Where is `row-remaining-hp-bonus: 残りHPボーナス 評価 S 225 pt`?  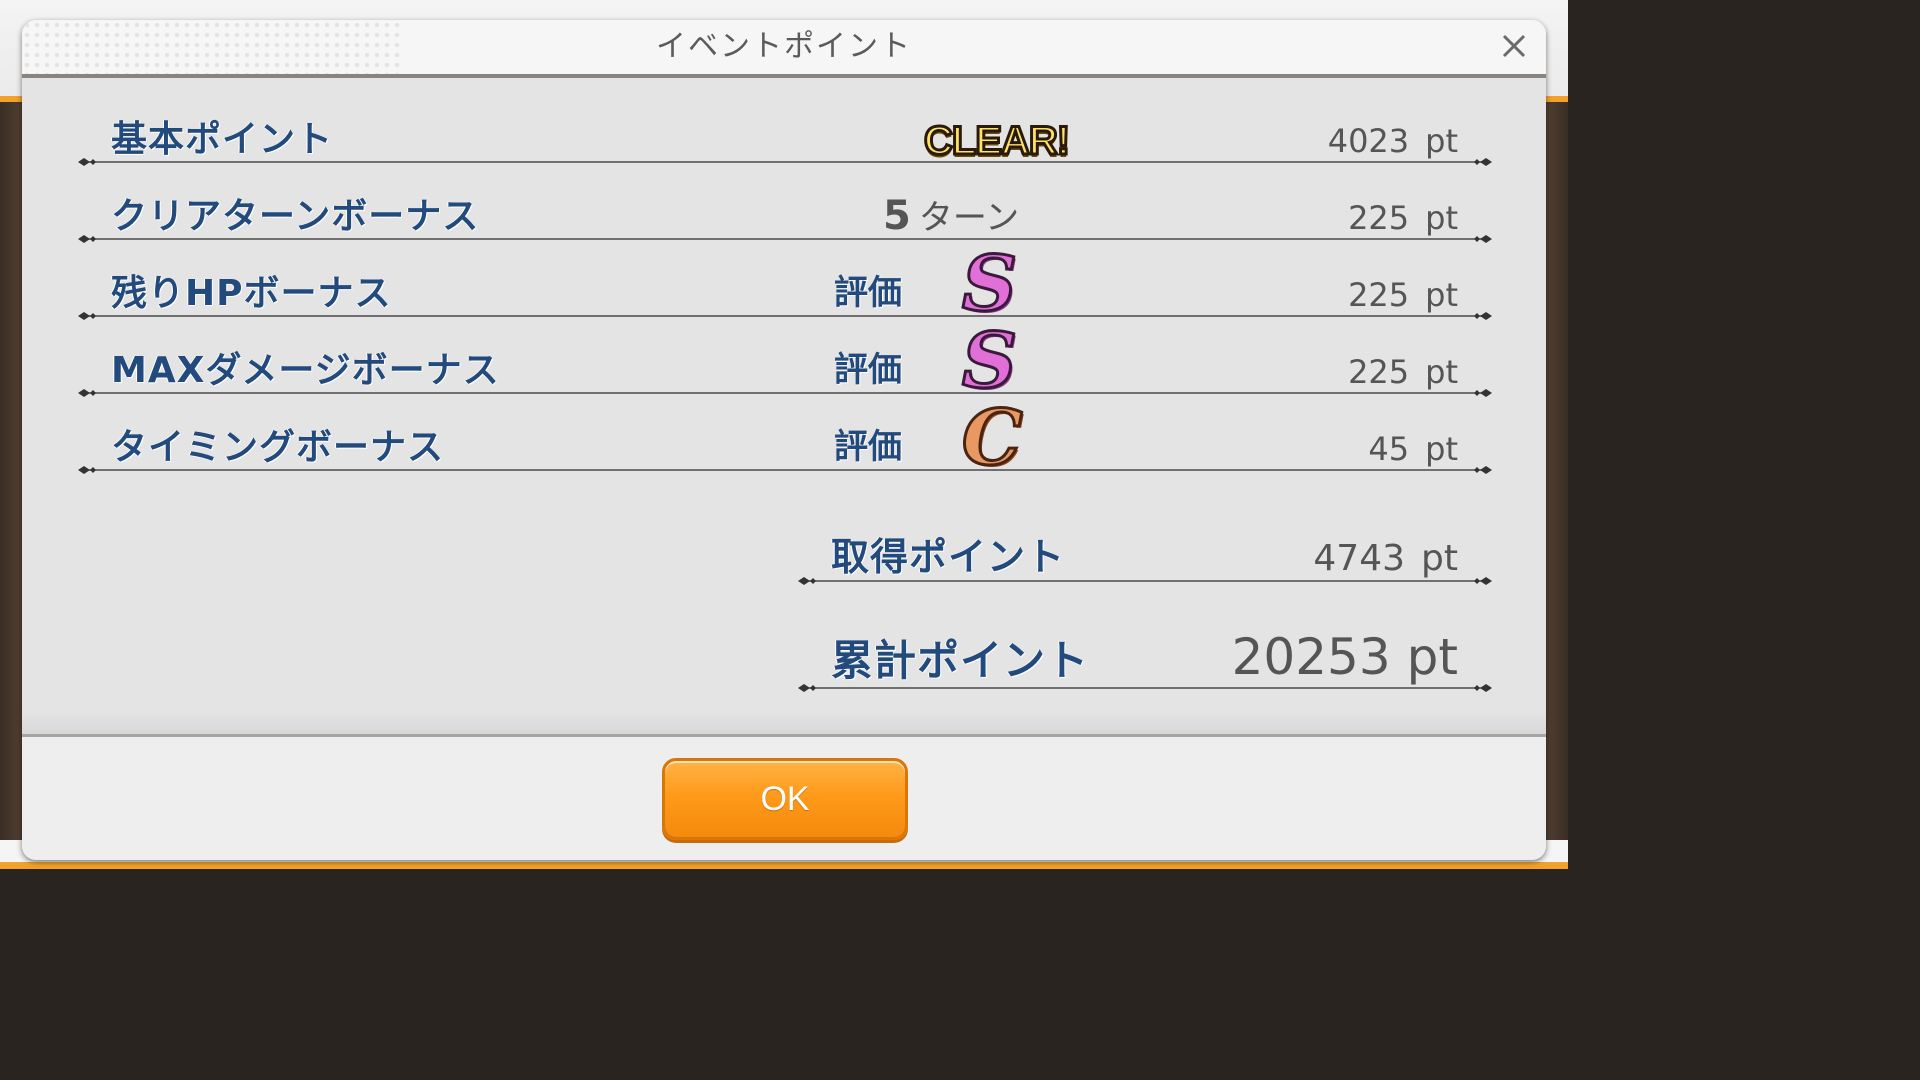
row-remaining-hp-bonus: 残りHPボーナス 評価 S 225 pt is located at coordinates (785, 283).